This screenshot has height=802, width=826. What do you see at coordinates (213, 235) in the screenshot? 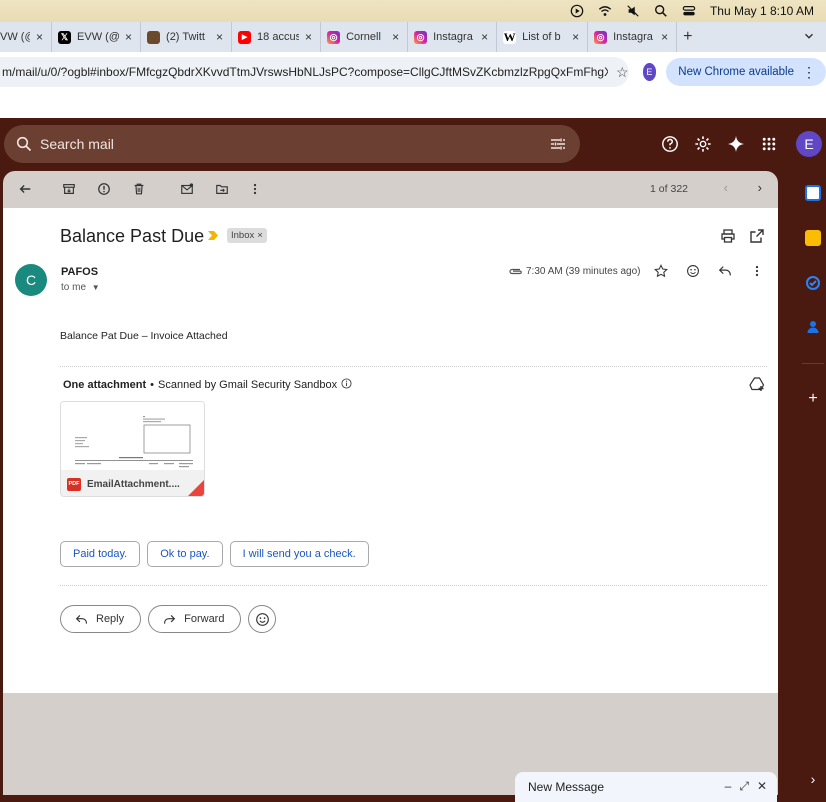
I see `importance-marker-icon` at bounding box center [213, 235].